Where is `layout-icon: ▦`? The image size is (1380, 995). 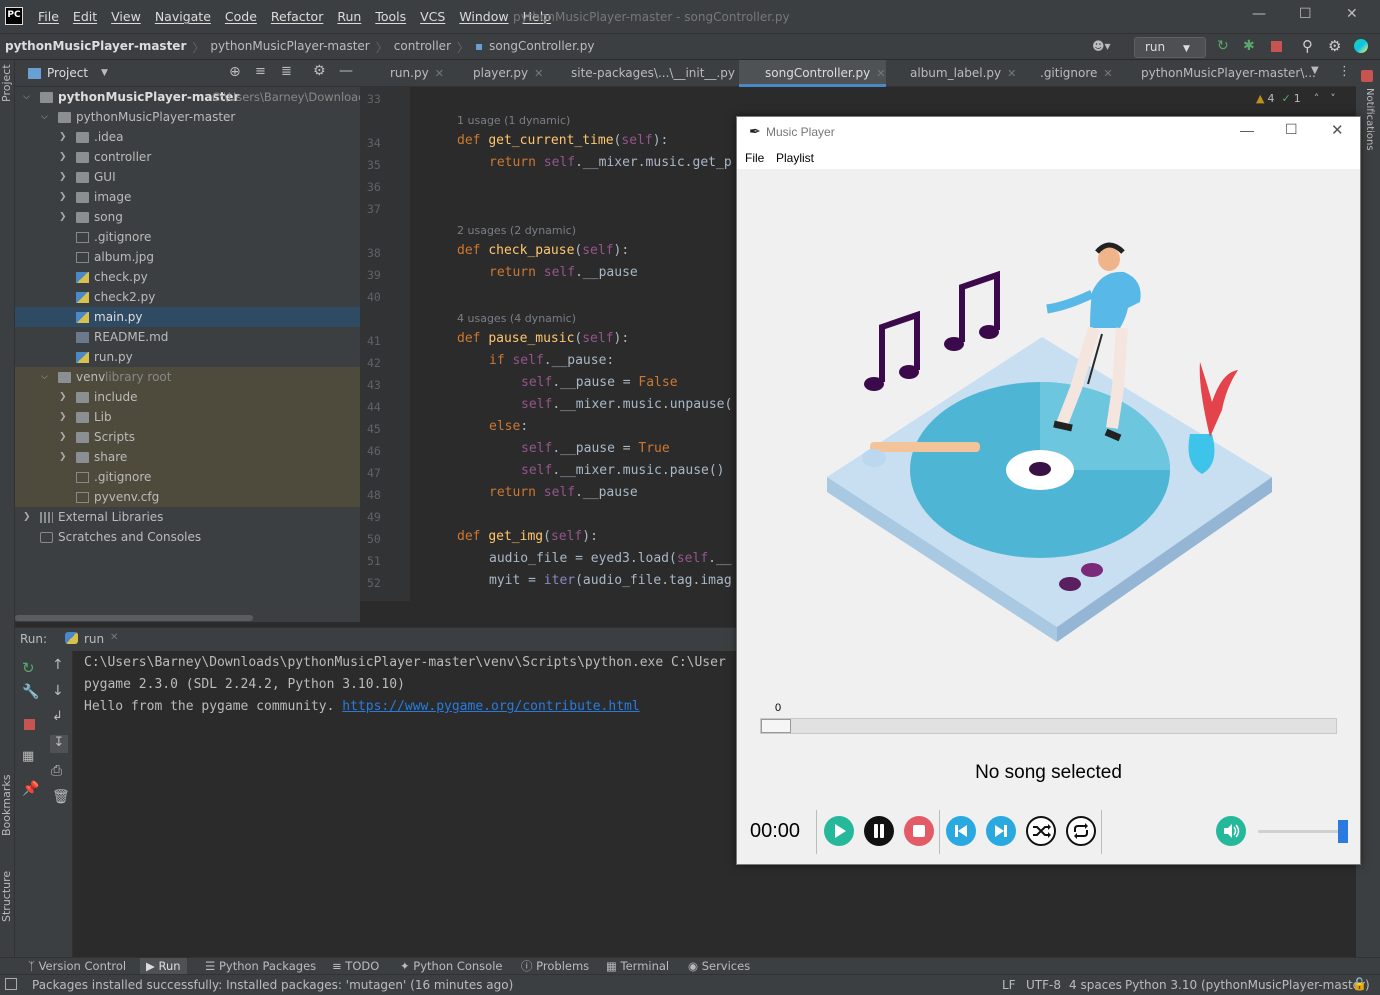
layout-icon: ▦ is located at coordinates (28, 756).